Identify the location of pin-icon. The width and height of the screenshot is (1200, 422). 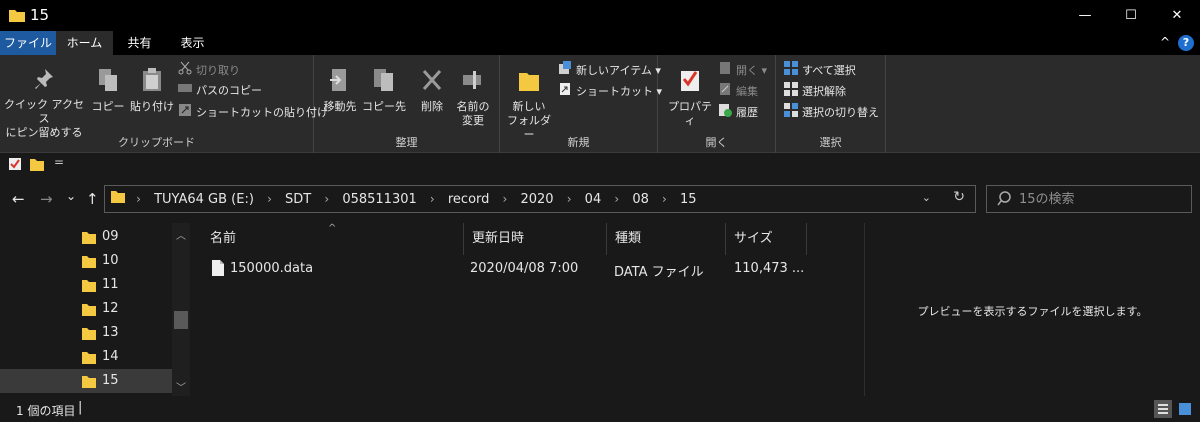
(44, 81).